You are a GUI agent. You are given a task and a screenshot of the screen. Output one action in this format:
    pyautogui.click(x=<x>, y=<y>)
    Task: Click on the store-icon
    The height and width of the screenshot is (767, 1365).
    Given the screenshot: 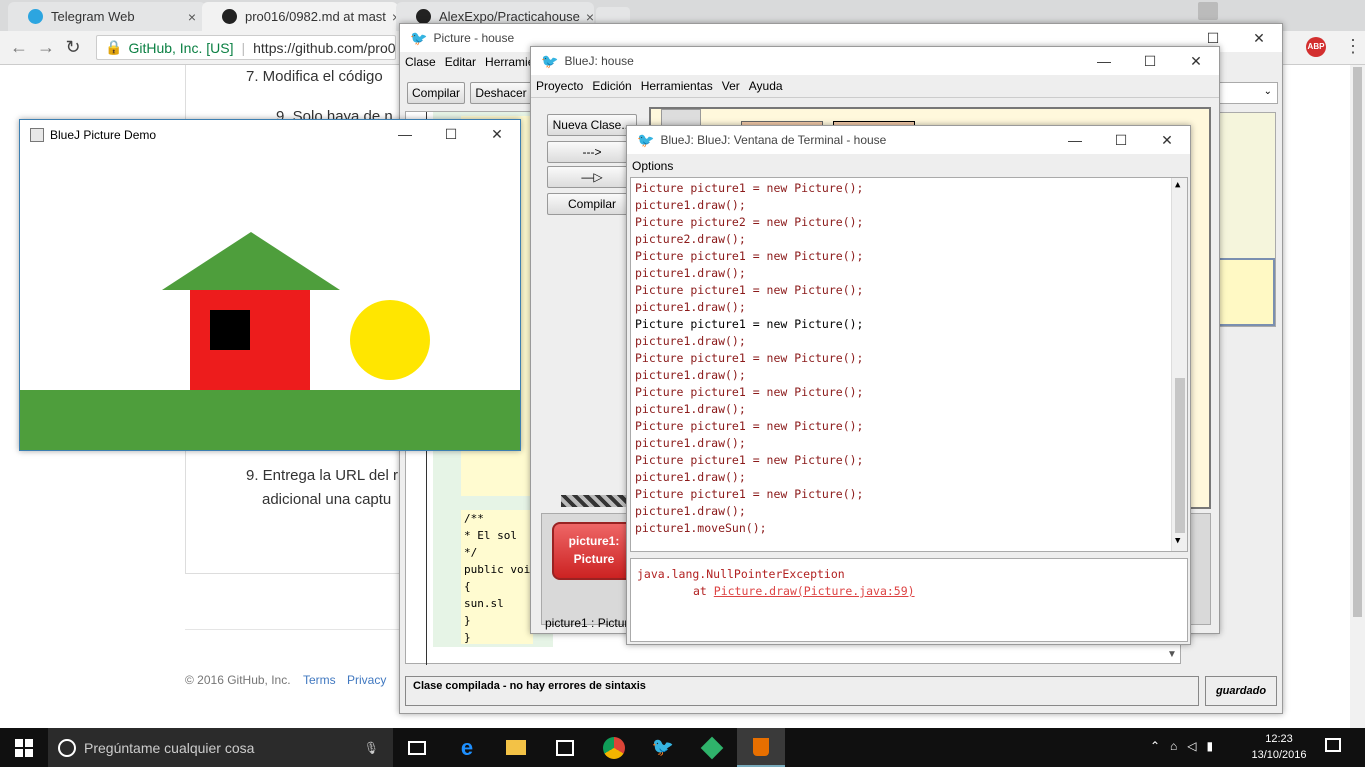 What is the action you would take?
    pyautogui.click(x=565, y=747)
    